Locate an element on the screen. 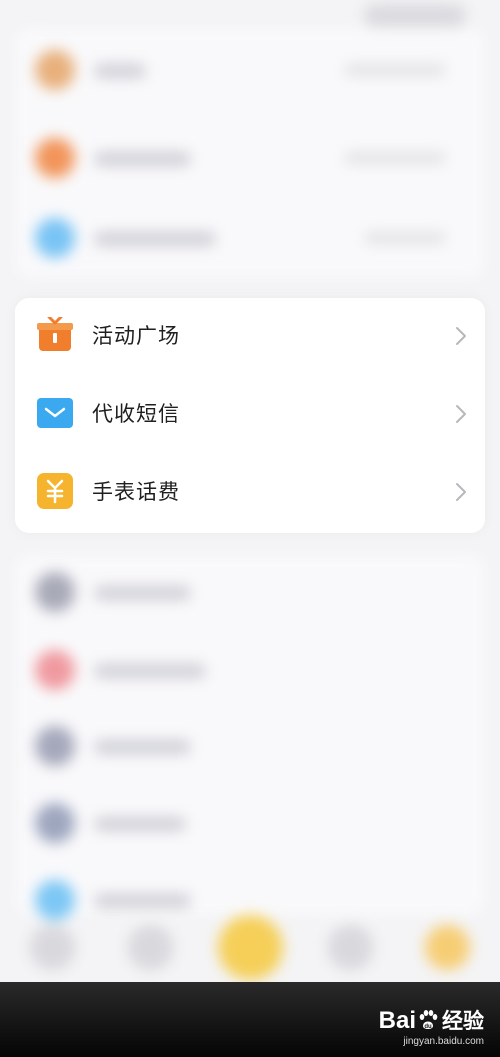 The height and width of the screenshot is (1057, 500). menu-item-activity-plaza: 活动广场 is located at coordinates (250, 337).